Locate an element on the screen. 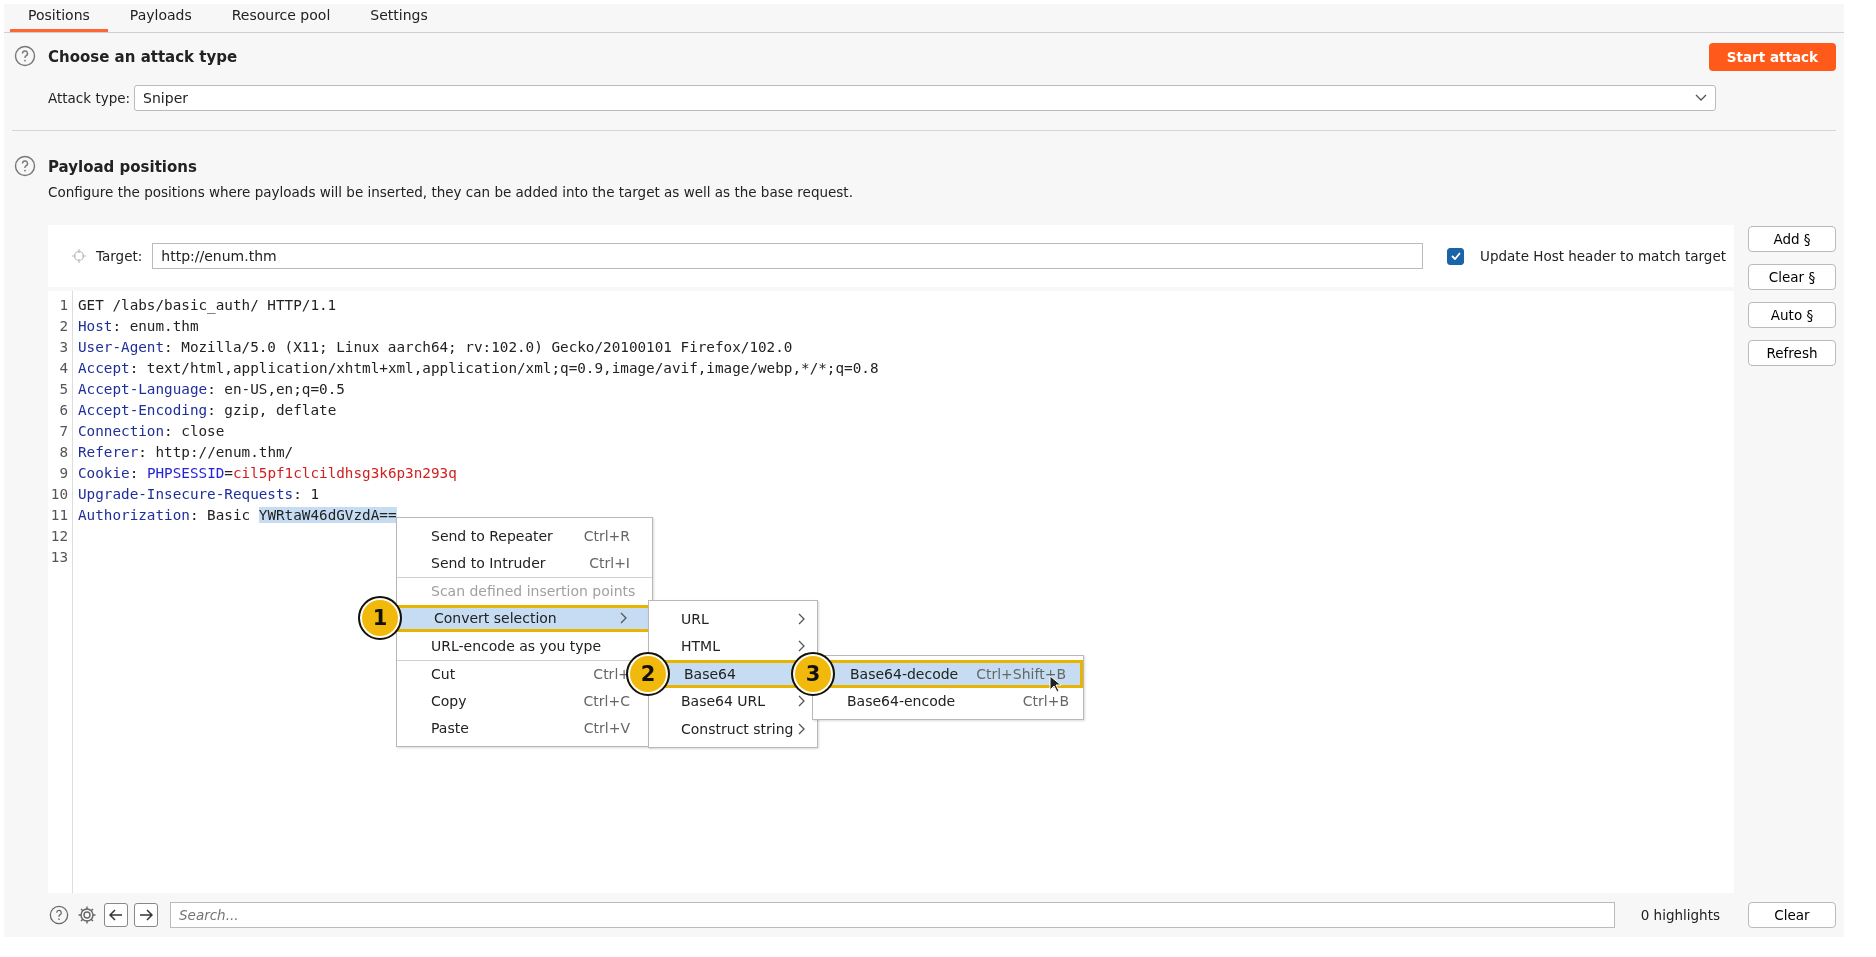  code-line: Authorization: Basic YWRtaW46dGVzdA== is located at coordinates (237, 514).